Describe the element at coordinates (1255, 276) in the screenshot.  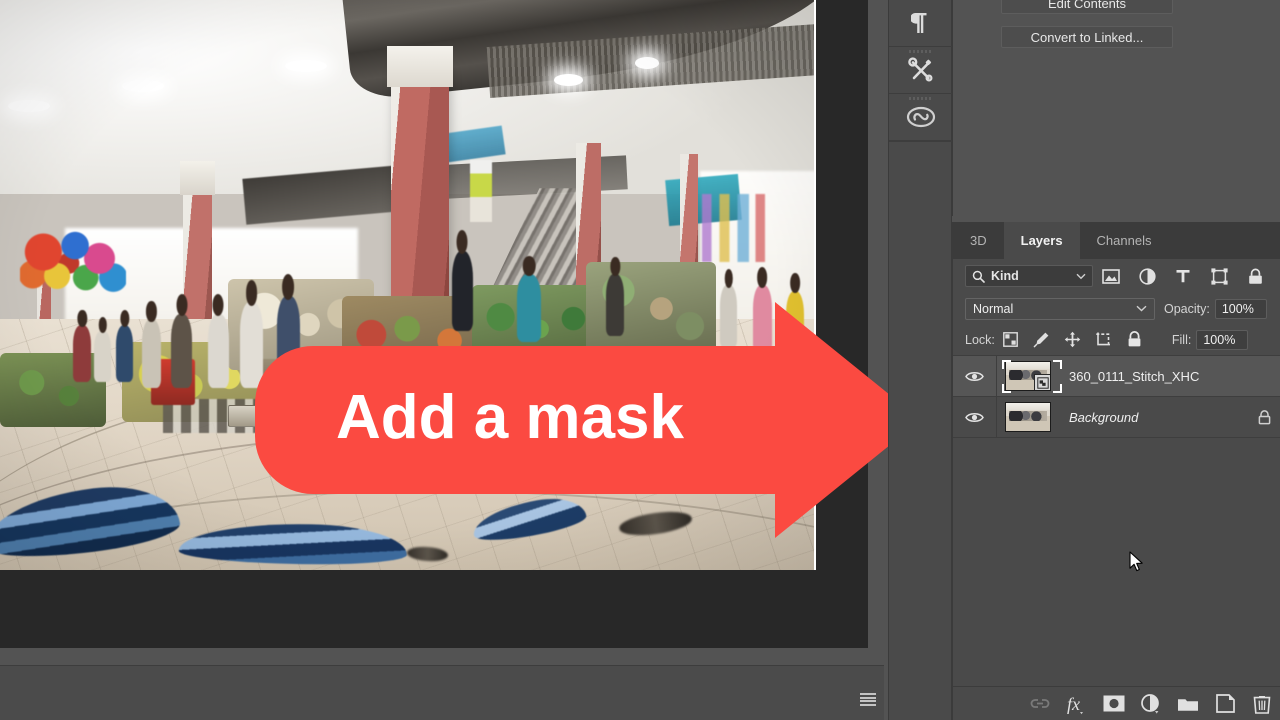
I see `smart-object-filter-icon` at that location.